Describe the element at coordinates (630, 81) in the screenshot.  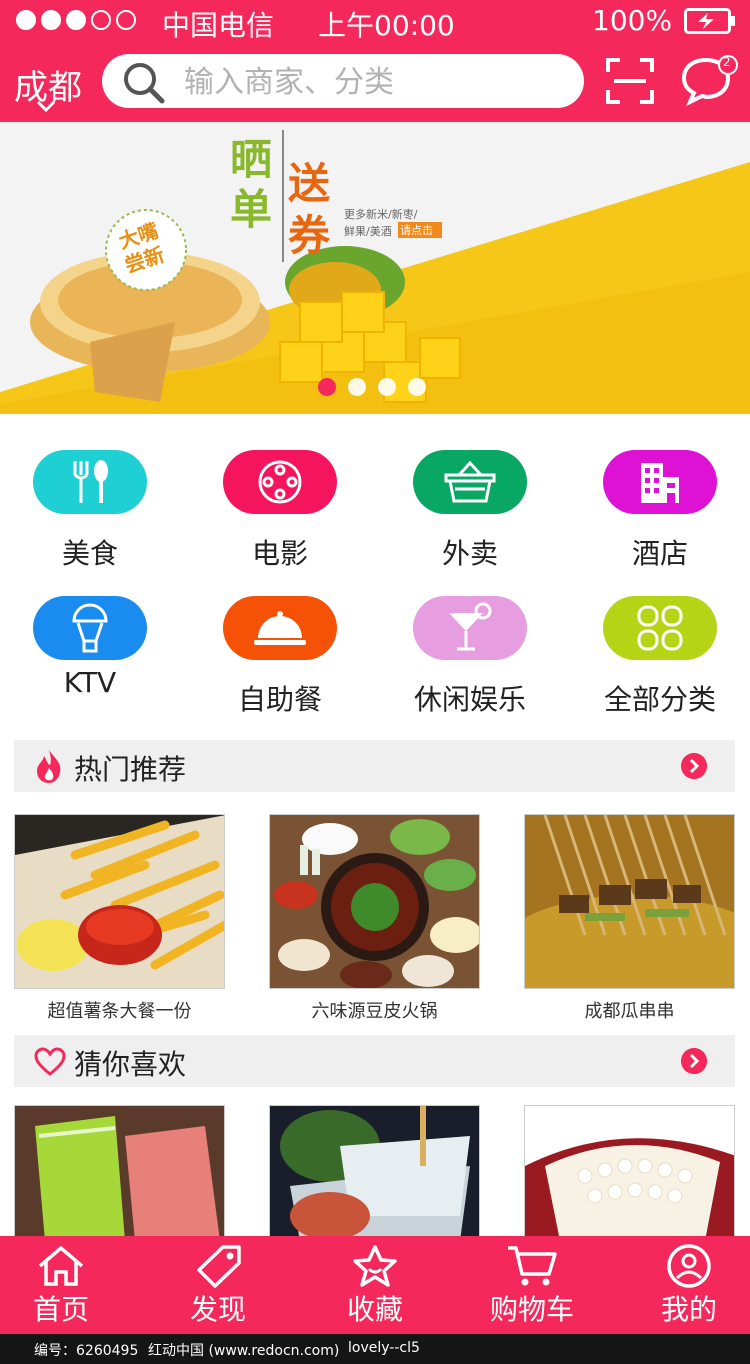
I see `scan-icon` at that location.